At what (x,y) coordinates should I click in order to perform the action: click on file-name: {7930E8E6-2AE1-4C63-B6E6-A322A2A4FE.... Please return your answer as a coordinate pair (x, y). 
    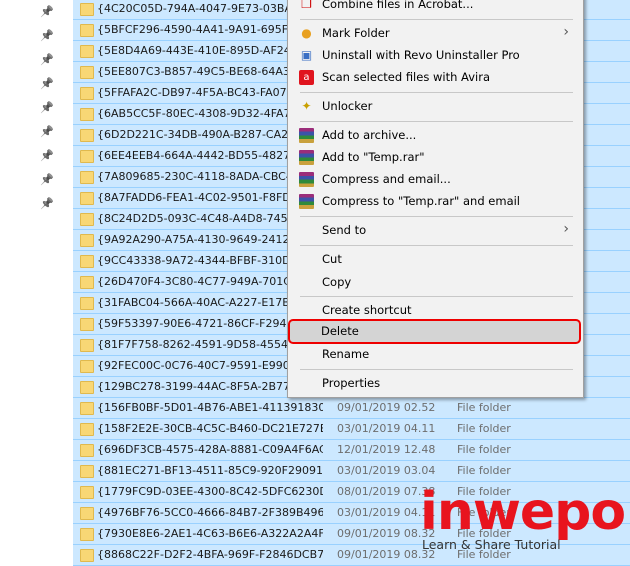
    Looking at the image, I should click on (210, 533).